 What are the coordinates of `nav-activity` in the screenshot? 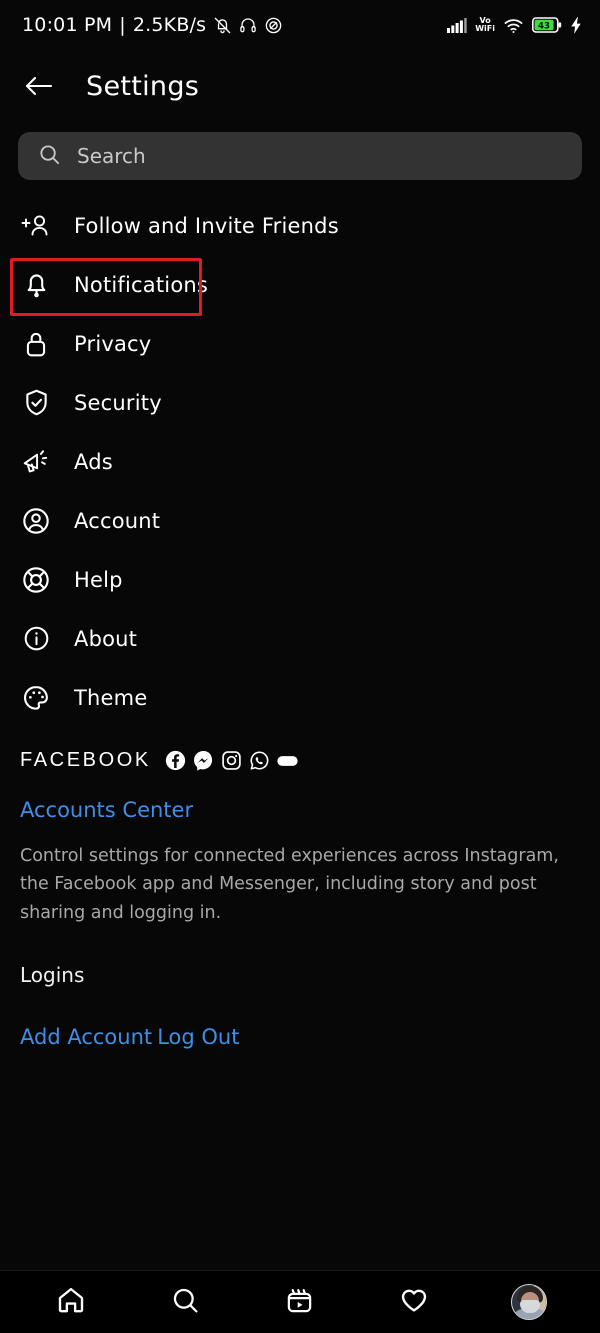 It's located at (414, 1302).